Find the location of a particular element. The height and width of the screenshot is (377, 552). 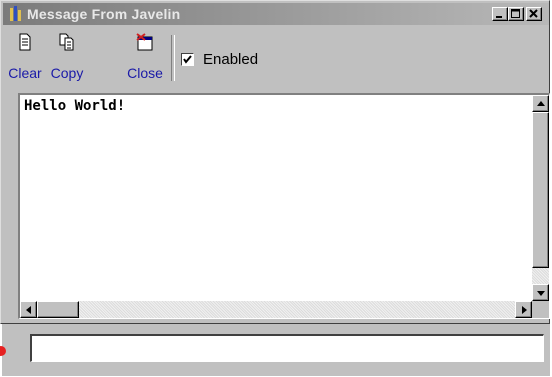

close-icon is located at coordinates (533, 13).